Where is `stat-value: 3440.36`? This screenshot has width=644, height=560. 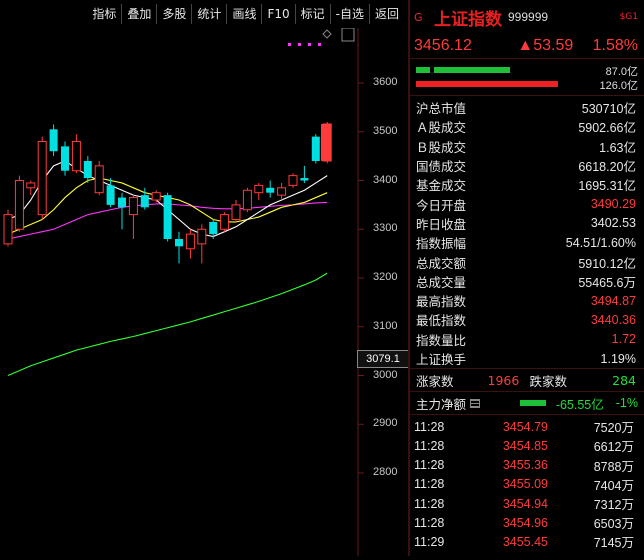
stat-value: 3440.36 is located at coordinates (613, 319).